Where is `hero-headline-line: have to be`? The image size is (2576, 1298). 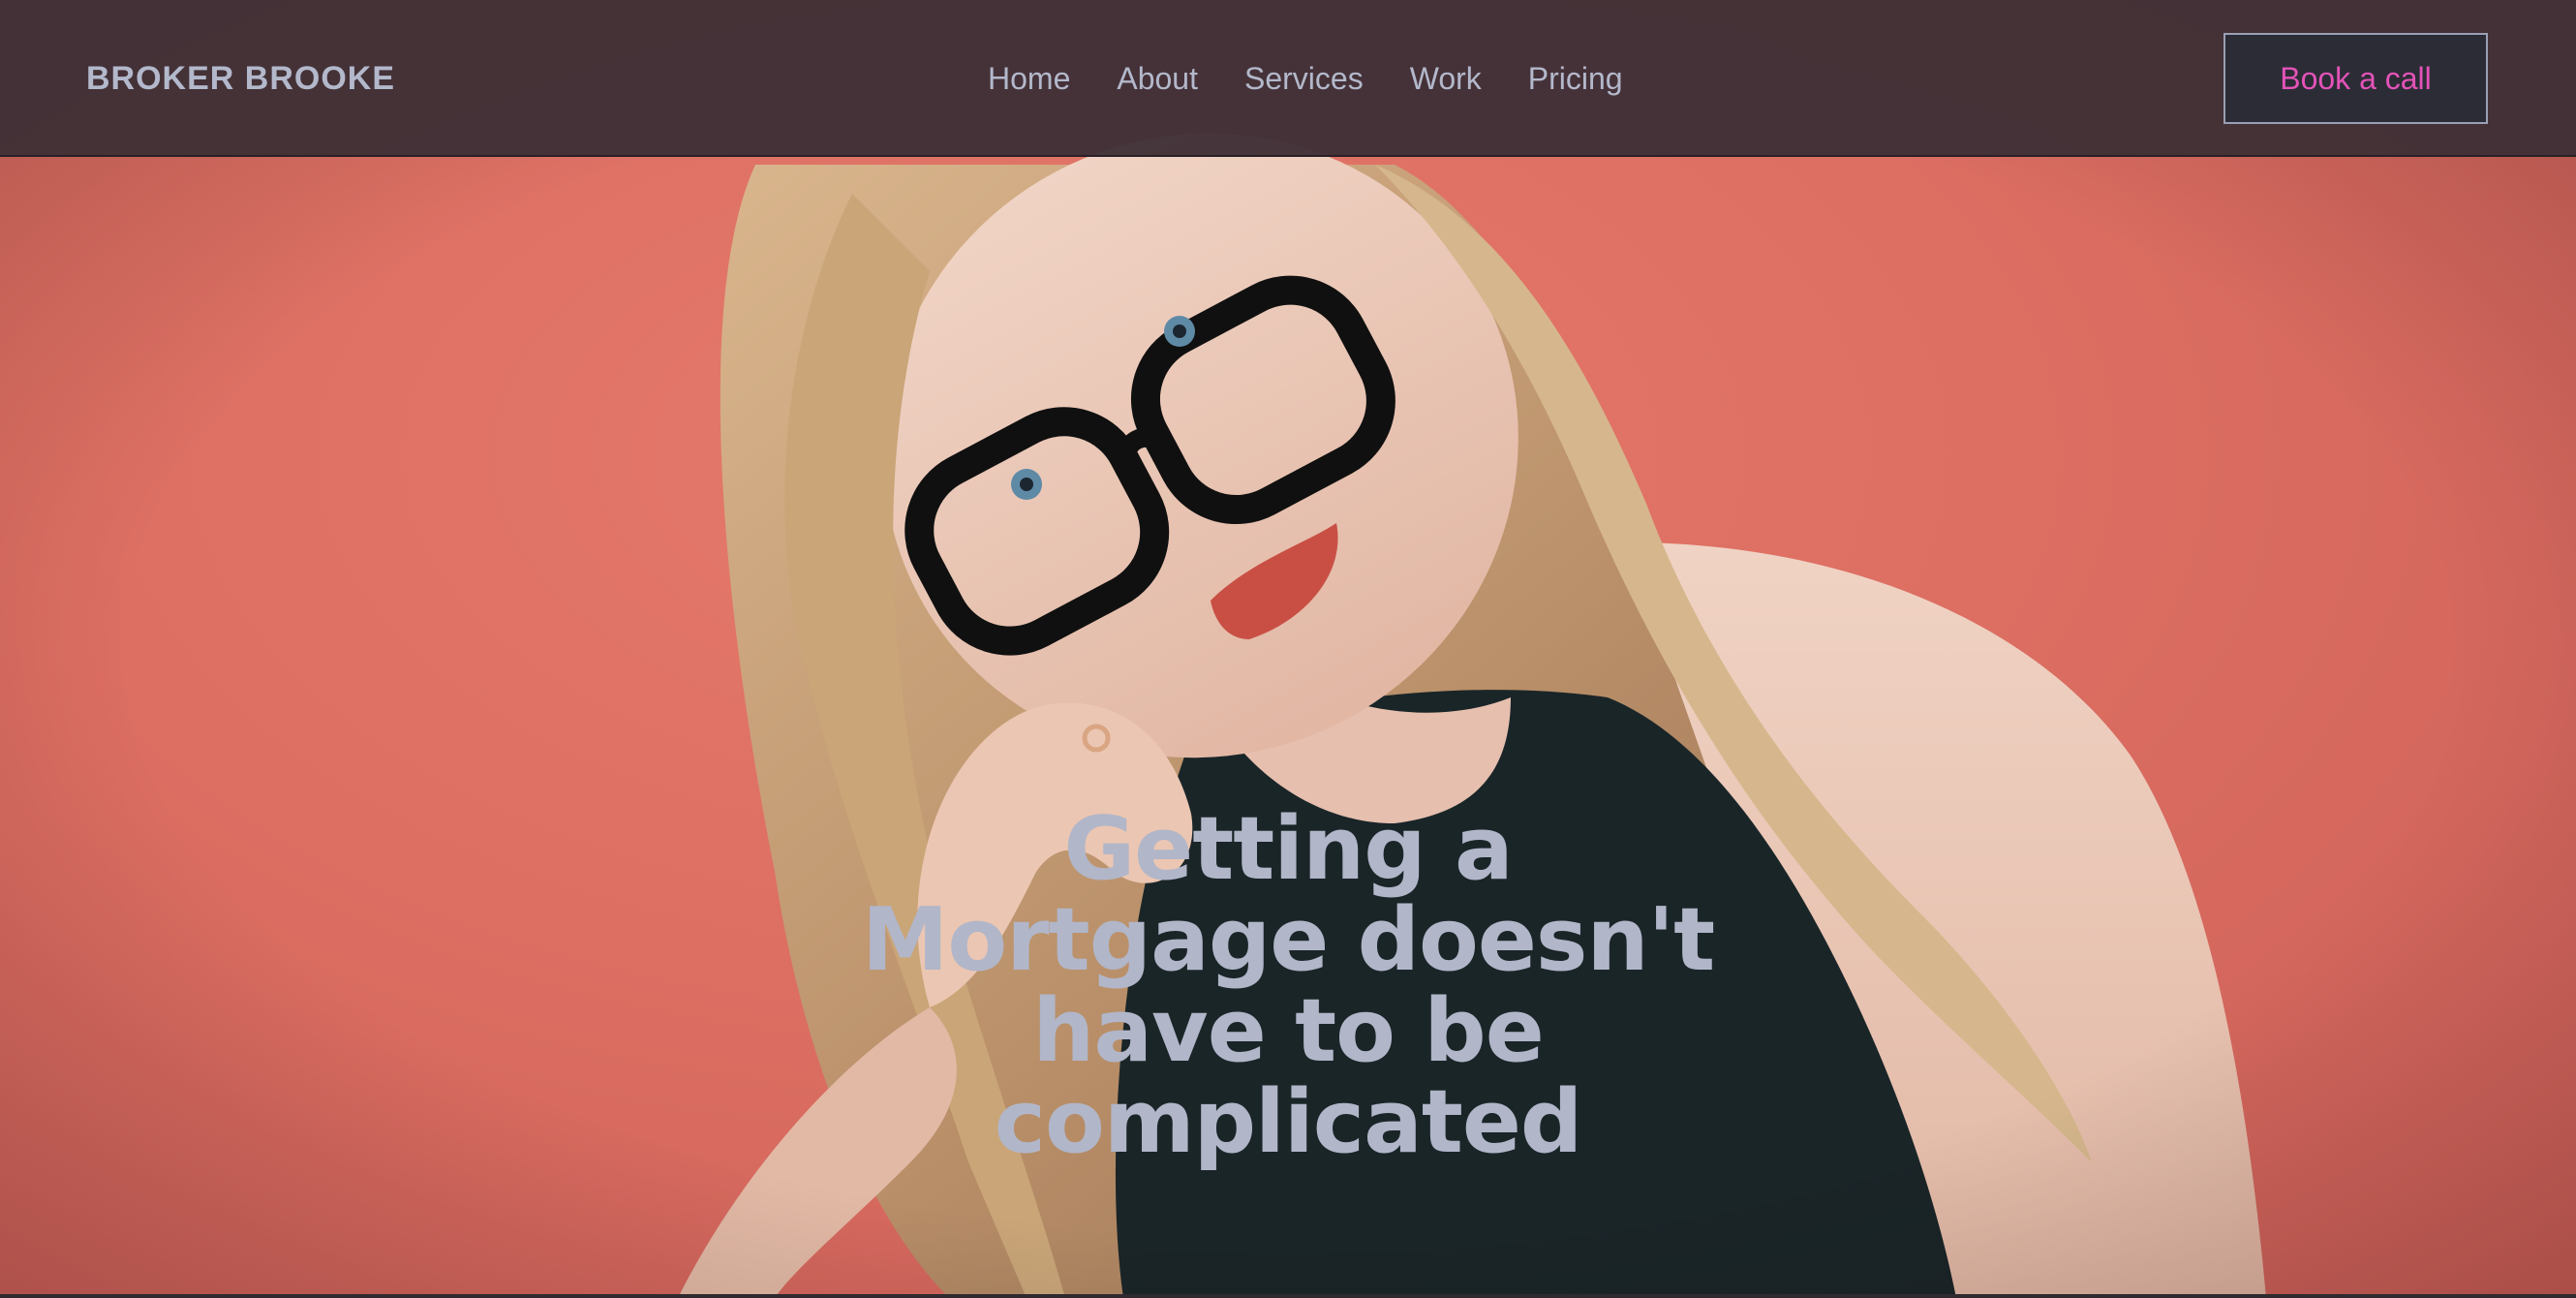
hero-headline-line: have to be is located at coordinates (1288, 1031).